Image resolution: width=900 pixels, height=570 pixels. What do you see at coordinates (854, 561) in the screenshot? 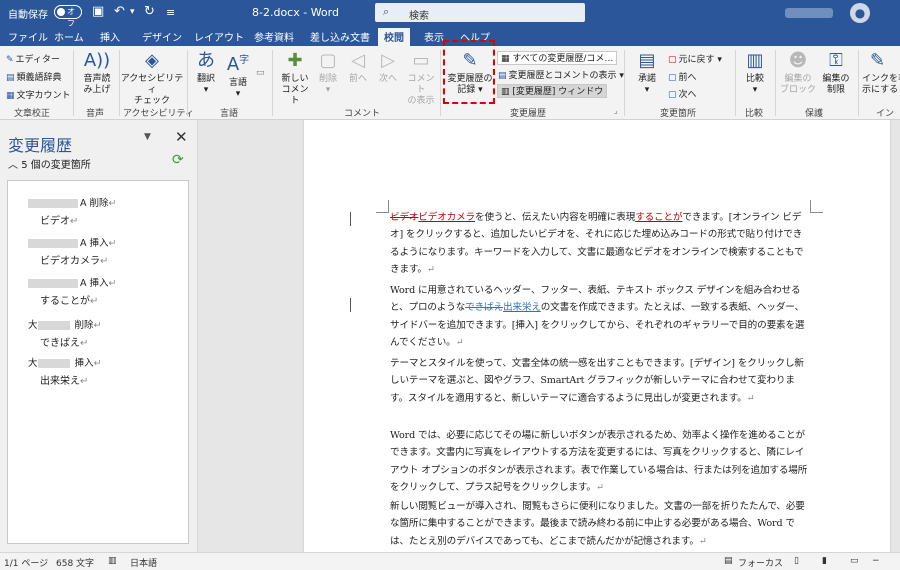
I see `web-layout-icon: ▭` at bounding box center [854, 561].